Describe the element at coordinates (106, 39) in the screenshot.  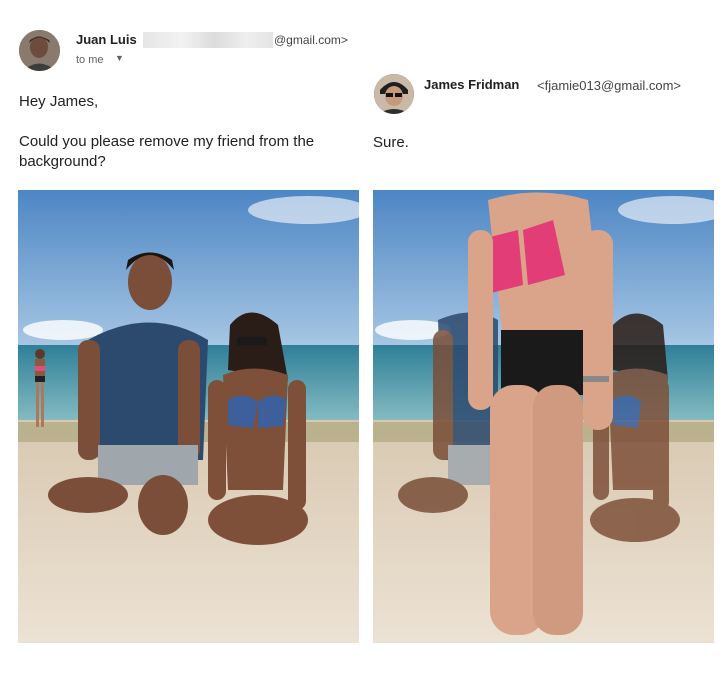
I see `sender-name: Juan Luis` at that location.